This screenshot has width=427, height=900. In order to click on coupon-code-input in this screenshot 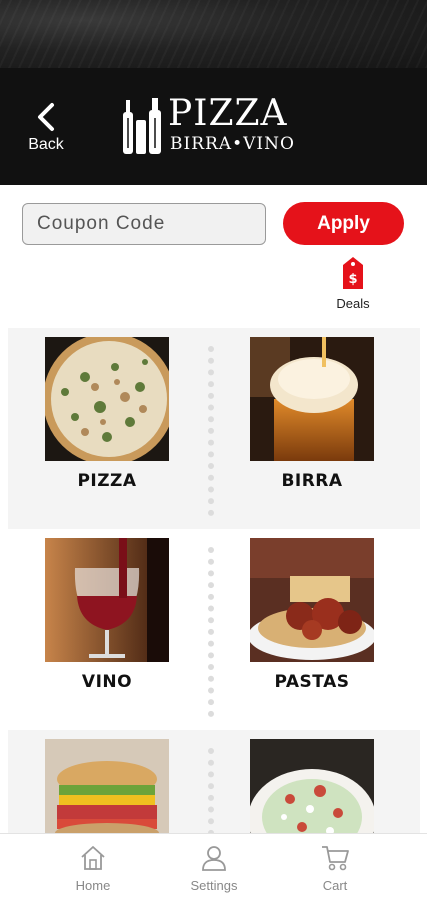, I will do `click(144, 224)`.